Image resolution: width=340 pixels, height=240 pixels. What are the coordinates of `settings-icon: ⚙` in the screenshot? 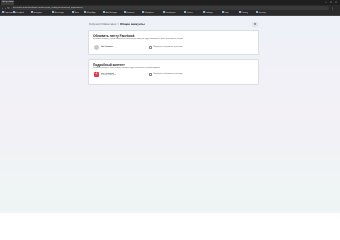 It's located at (255, 24).